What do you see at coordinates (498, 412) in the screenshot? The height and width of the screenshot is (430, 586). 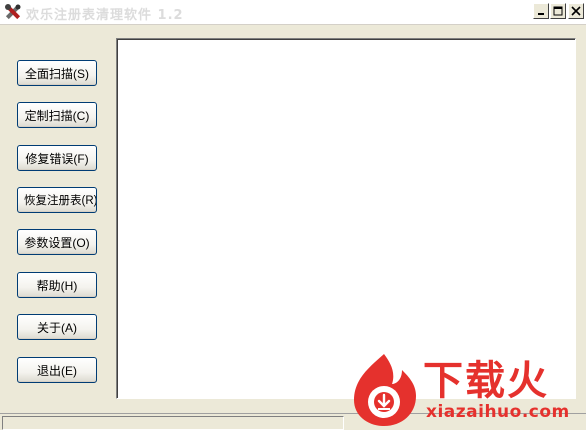 I see `watermark-domain: xiazaihuo.com` at bounding box center [498, 412].